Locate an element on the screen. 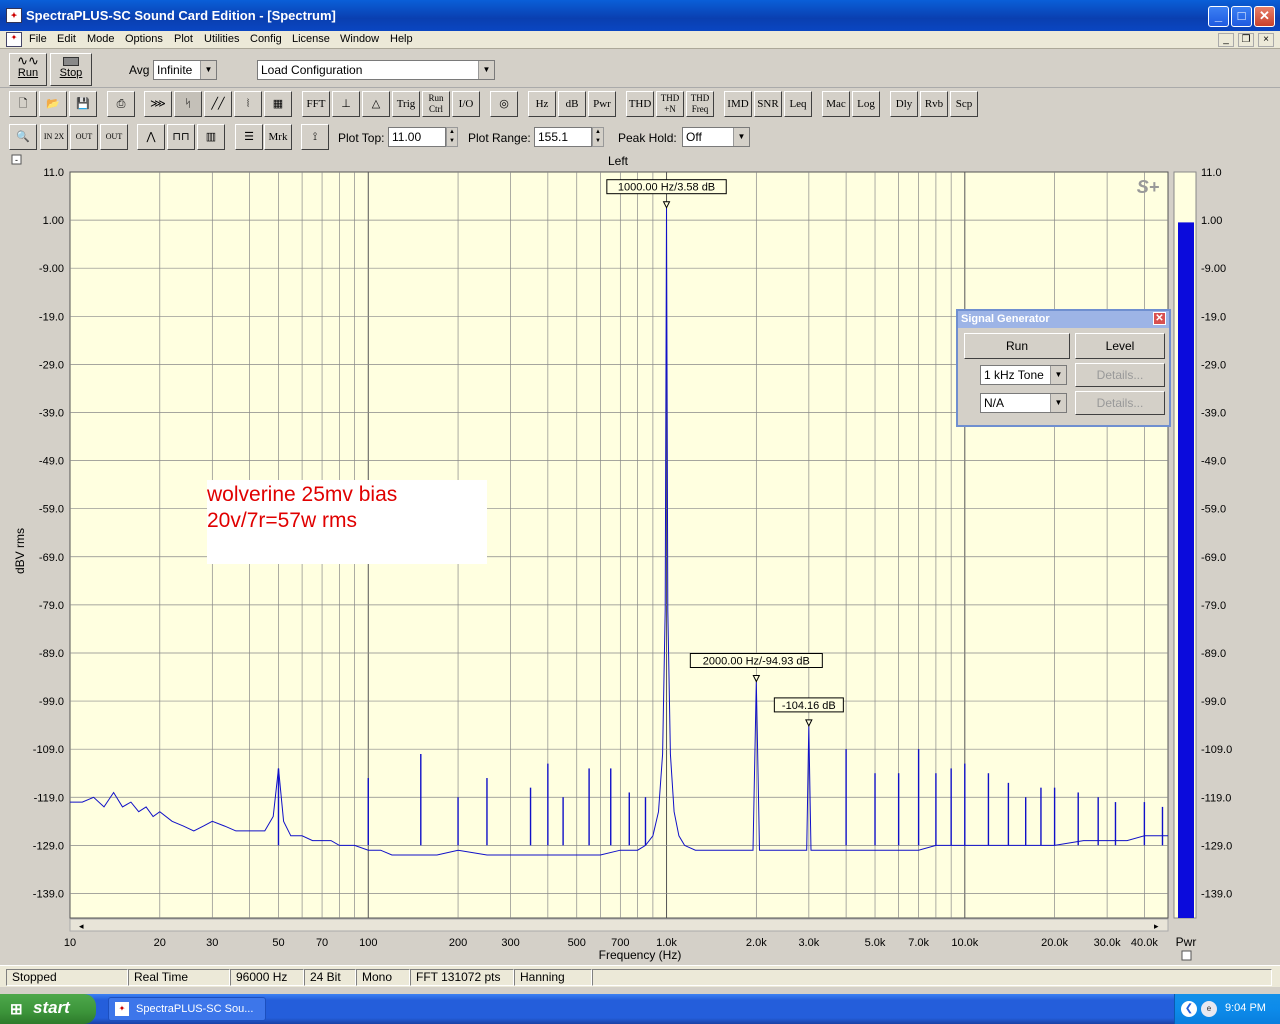  signal-generator-icon: ◎ is located at coordinates (504, 104).